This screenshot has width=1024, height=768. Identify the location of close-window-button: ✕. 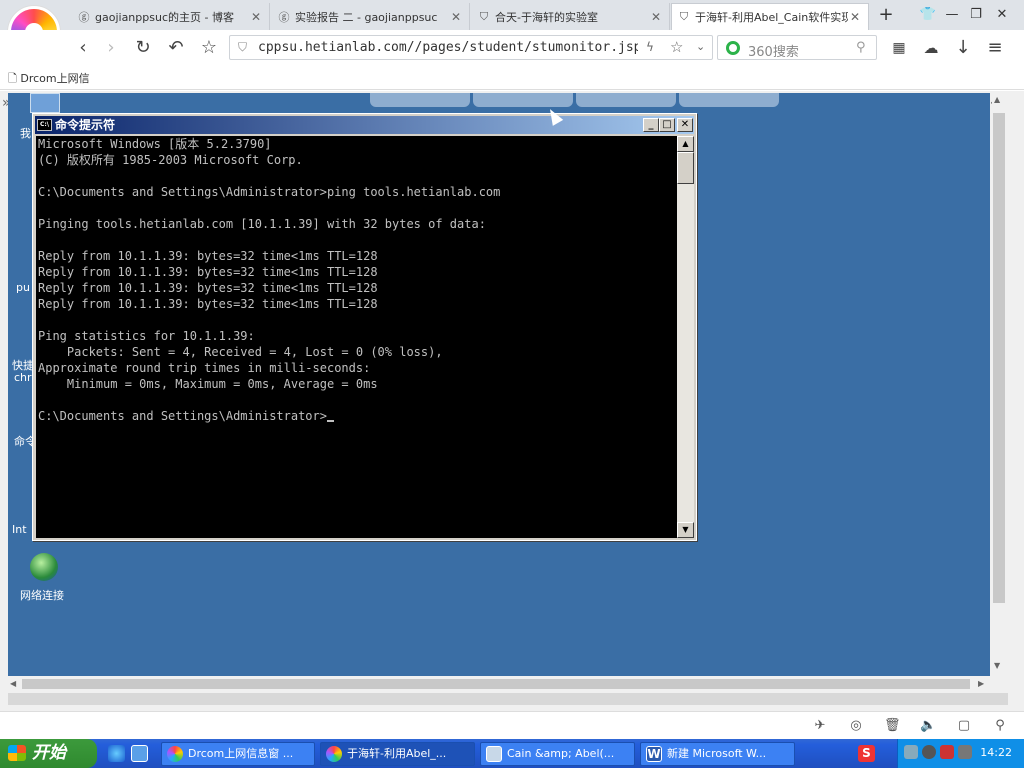
(1002, 15).